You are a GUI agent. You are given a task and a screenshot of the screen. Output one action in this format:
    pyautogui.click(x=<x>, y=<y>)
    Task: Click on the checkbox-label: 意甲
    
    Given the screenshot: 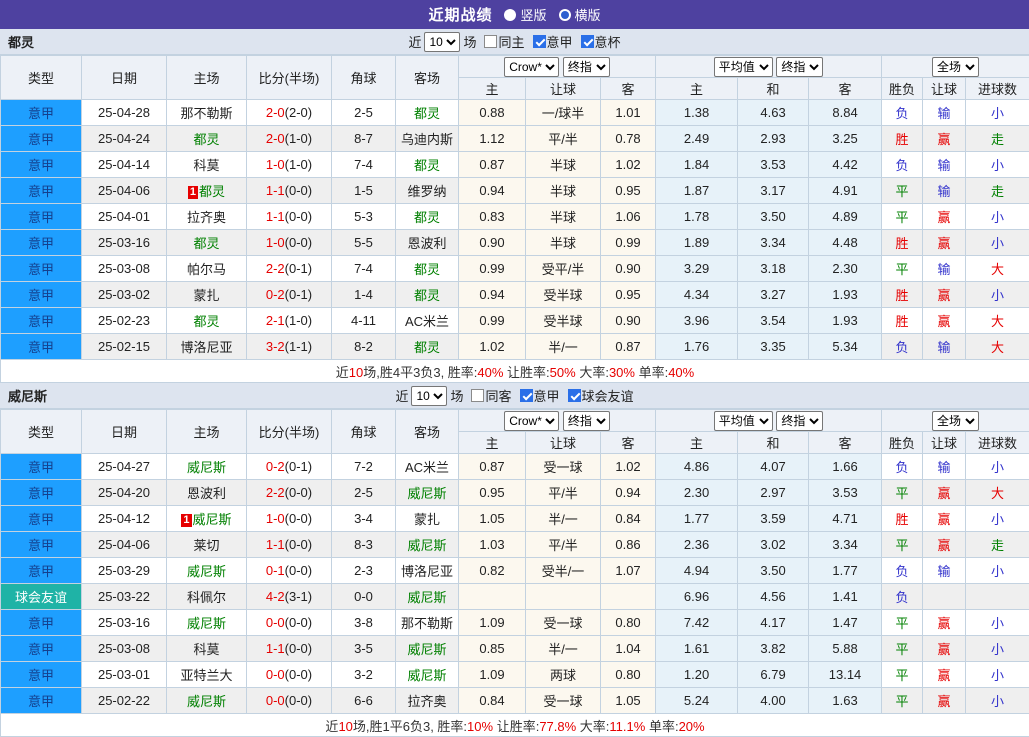 What is the action you would take?
    pyautogui.click(x=560, y=41)
    